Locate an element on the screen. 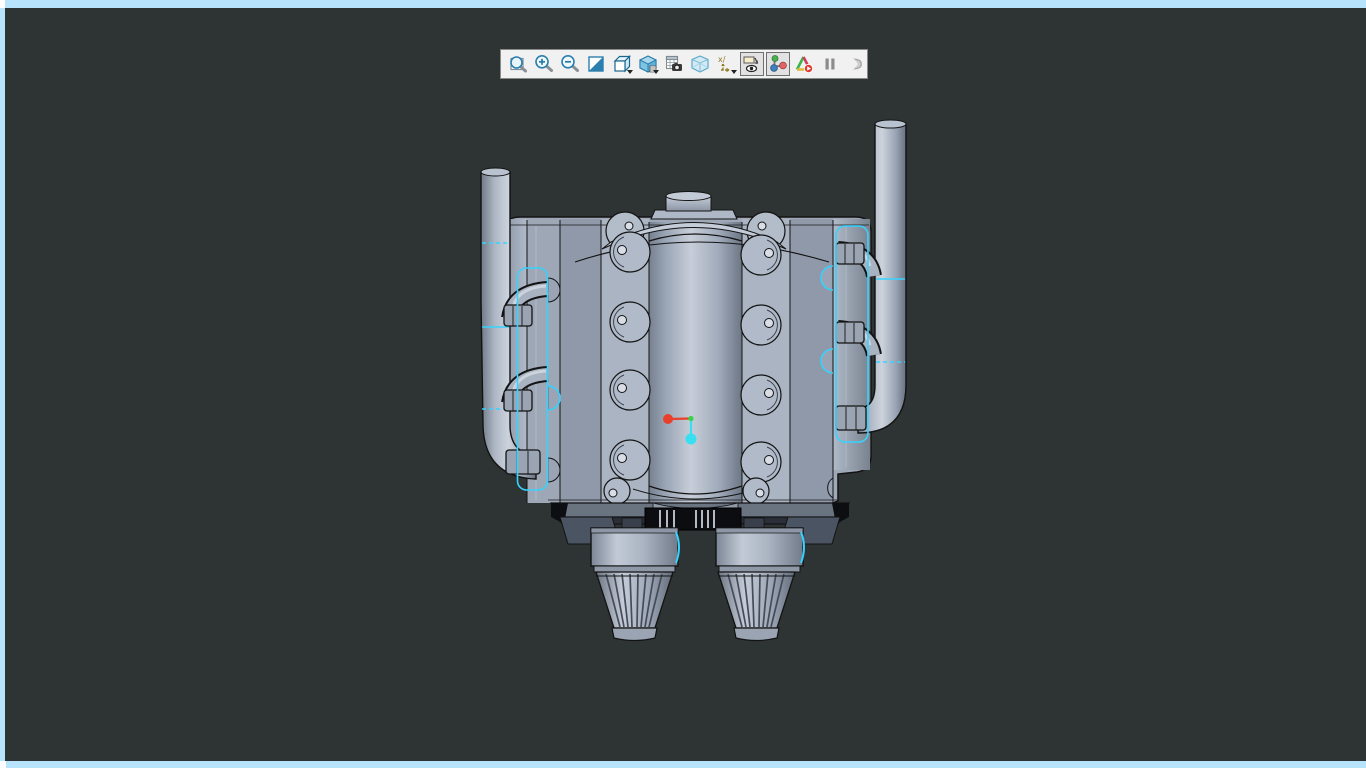 This screenshot has width=1366, height=768. x-axis-handle is located at coordinates (668, 419).